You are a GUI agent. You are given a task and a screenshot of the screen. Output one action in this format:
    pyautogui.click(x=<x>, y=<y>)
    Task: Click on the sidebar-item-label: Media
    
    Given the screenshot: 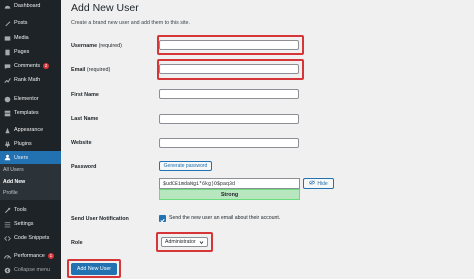 What is the action you would take?
    pyautogui.click(x=21, y=38)
    